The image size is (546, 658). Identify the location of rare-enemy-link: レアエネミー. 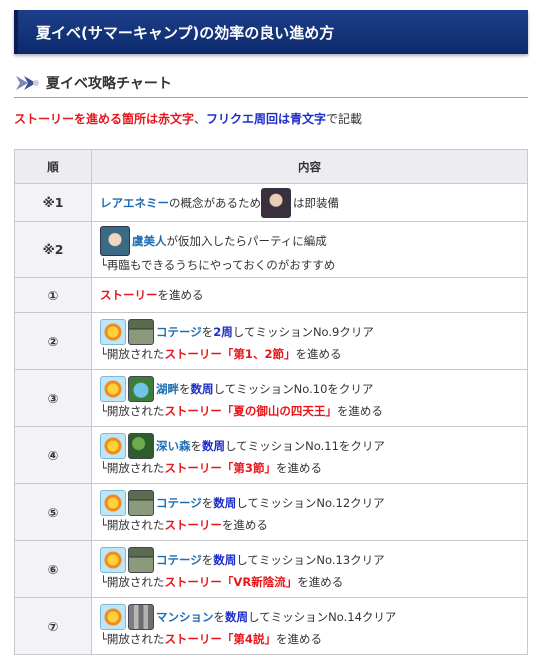
(134, 203).